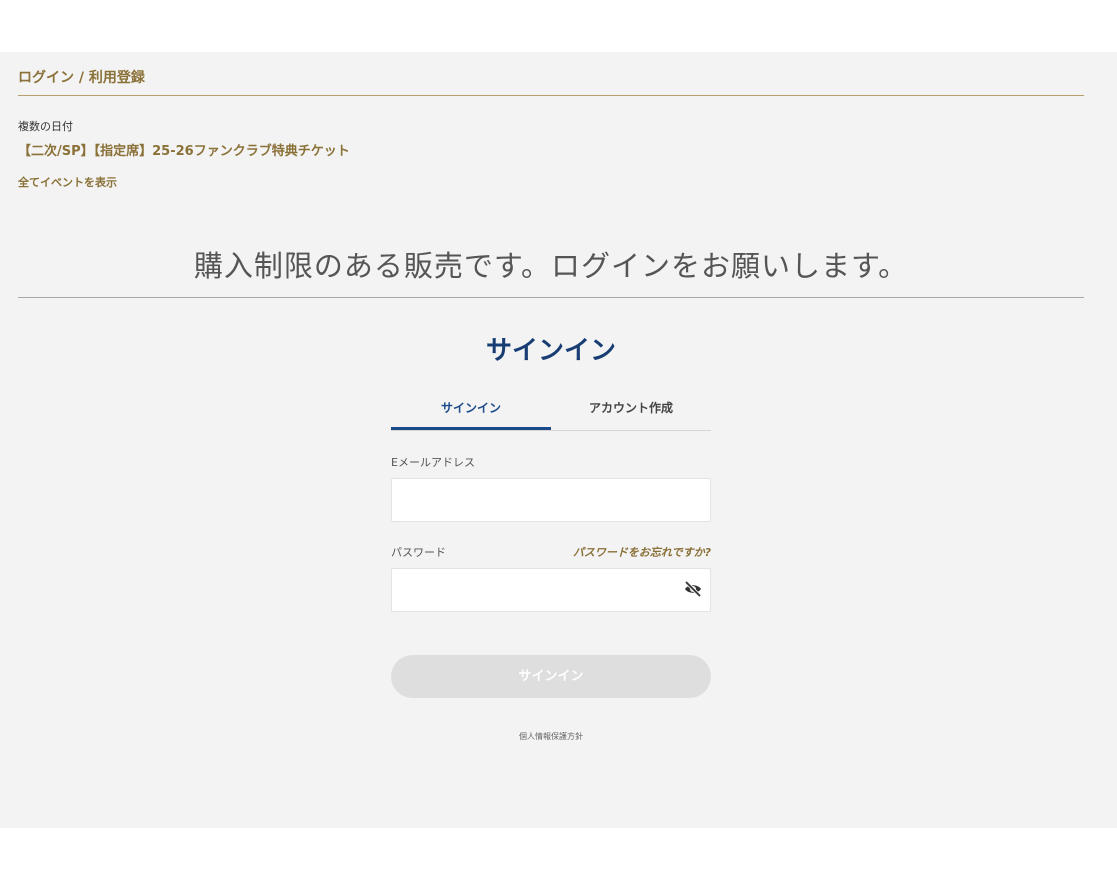  What do you see at coordinates (551, 500) in the screenshot?
I see `email-field` at bounding box center [551, 500].